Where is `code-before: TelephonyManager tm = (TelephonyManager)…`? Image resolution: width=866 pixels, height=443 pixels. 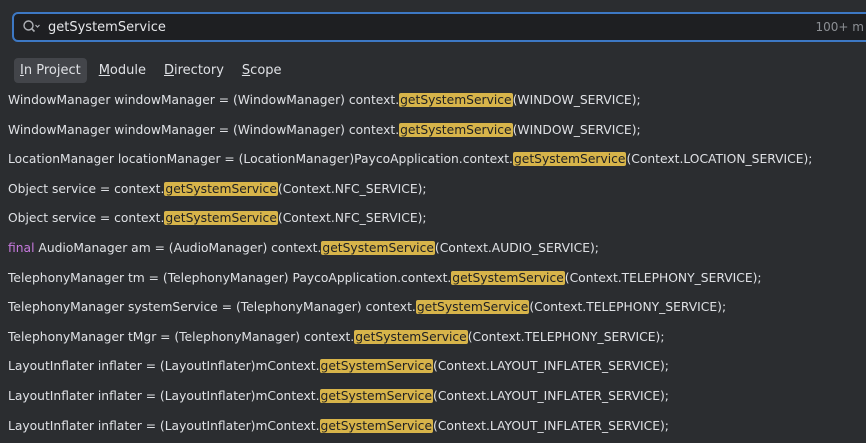 code-before: TelephonyManager tm = (TelephonyManager)… is located at coordinates (230, 277).